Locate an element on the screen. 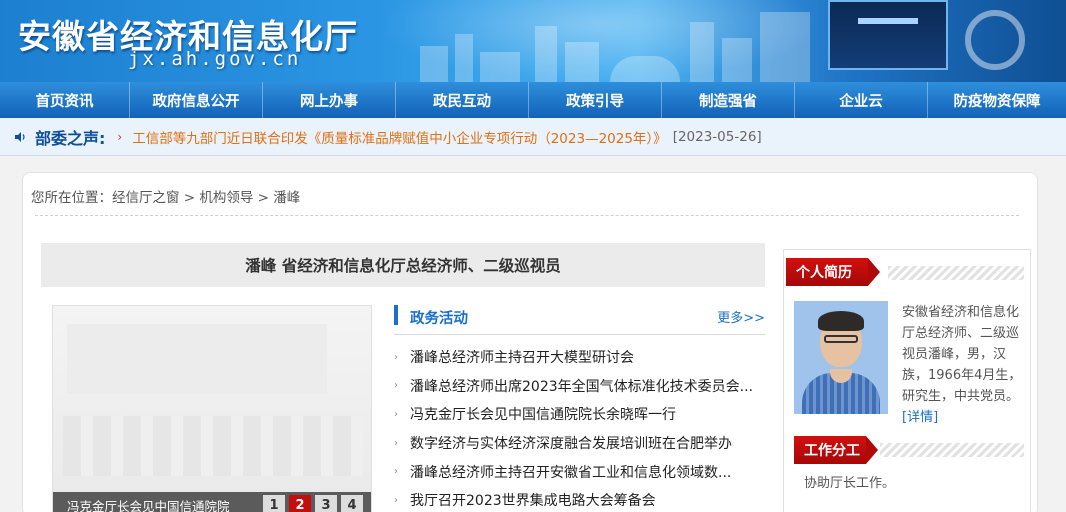  news-item-text: 我厅召开2023世界集成电路大会筹备会 is located at coordinates (533, 500).